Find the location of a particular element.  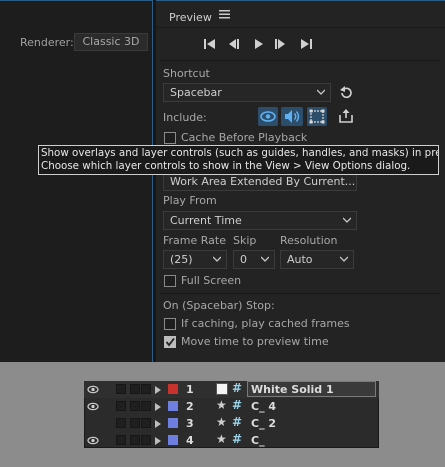

cache-before-playback-label: Cache Before Playback is located at coordinates (244, 137).